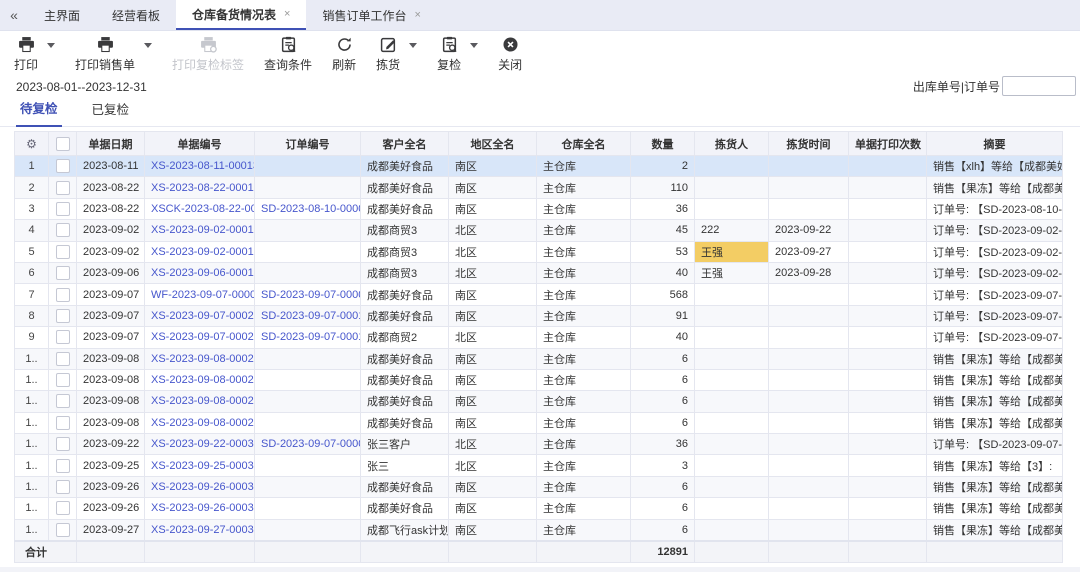 This screenshot has height=572, width=1080. I want to click on col-header-warehouse: 仓库全名, so click(583, 143).